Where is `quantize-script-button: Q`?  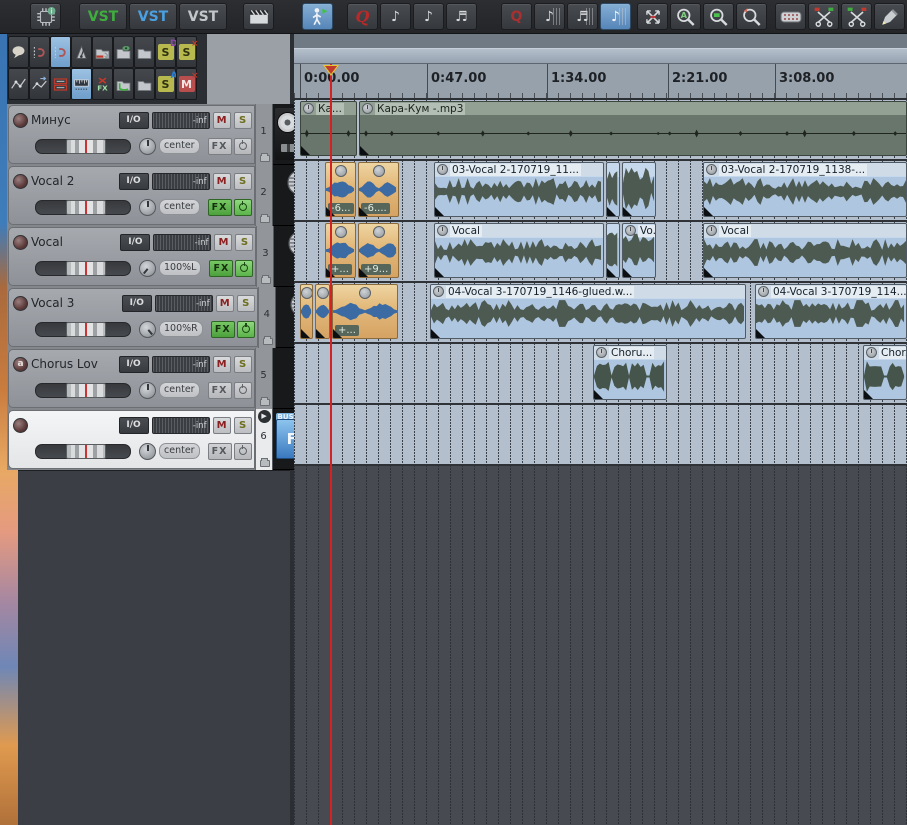
quantize-script-button: Q is located at coordinates (362, 16).